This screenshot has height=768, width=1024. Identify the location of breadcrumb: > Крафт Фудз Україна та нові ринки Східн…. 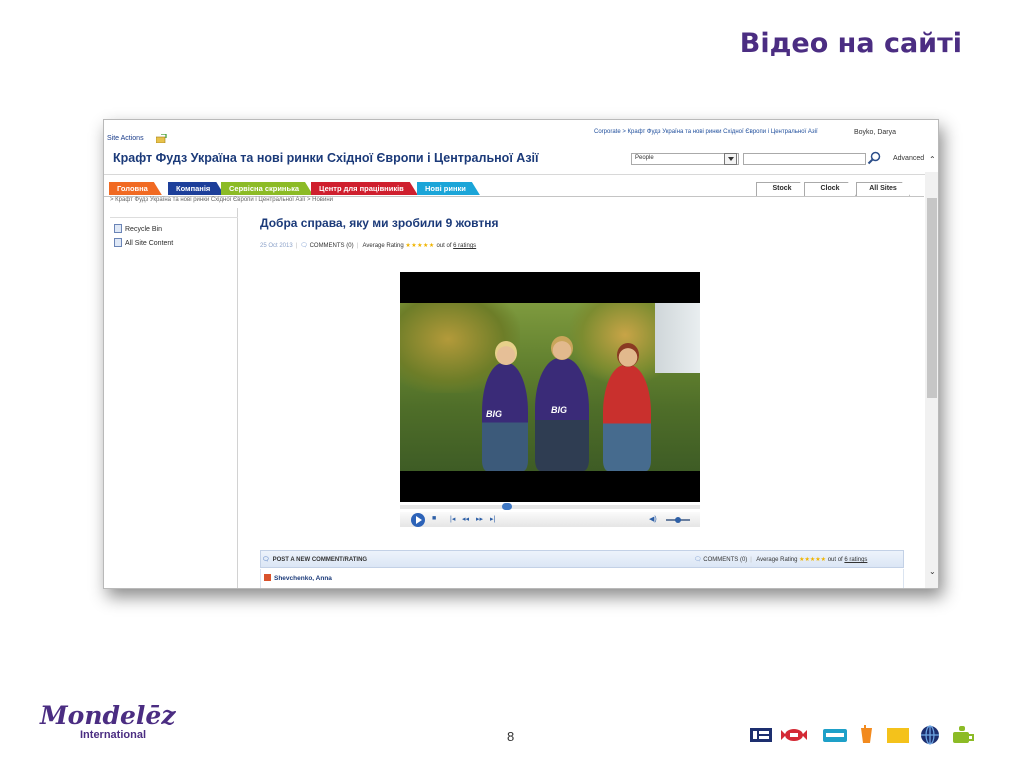
(221, 200).